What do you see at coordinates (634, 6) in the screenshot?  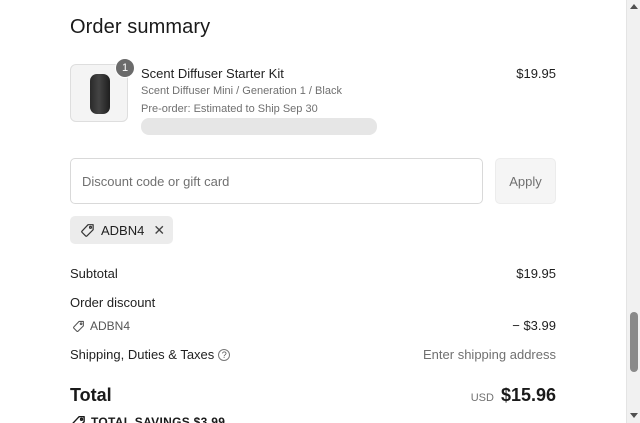 I see `scroll-up-icon` at bounding box center [634, 6].